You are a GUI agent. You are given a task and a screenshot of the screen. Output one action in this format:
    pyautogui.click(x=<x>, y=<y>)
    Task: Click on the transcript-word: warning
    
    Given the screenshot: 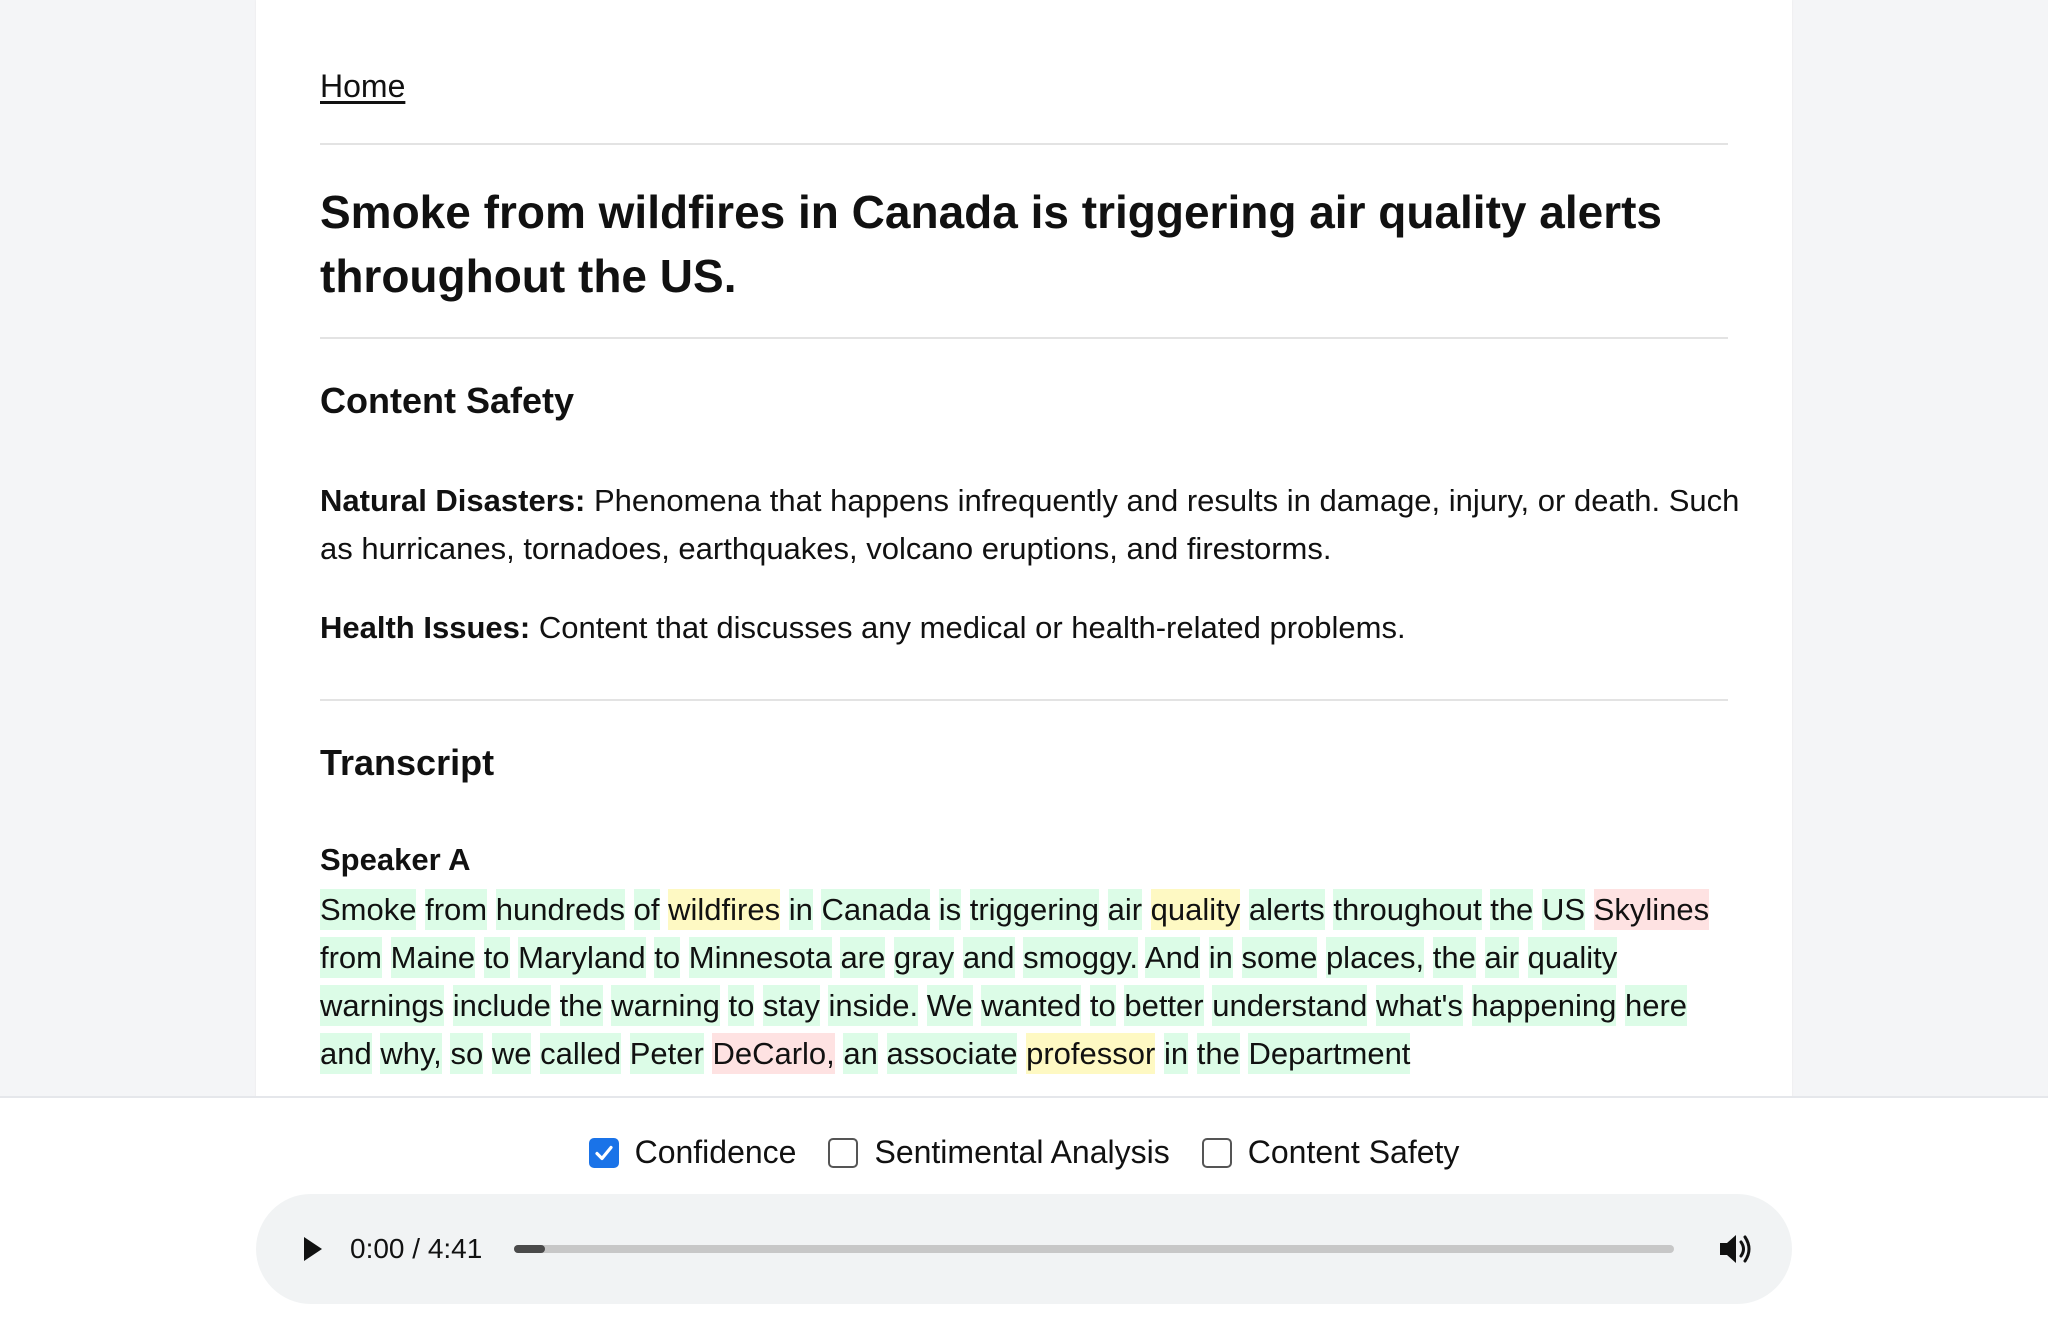 What is the action you would take?
    pyautogui.click(x=665, y=1005)
    